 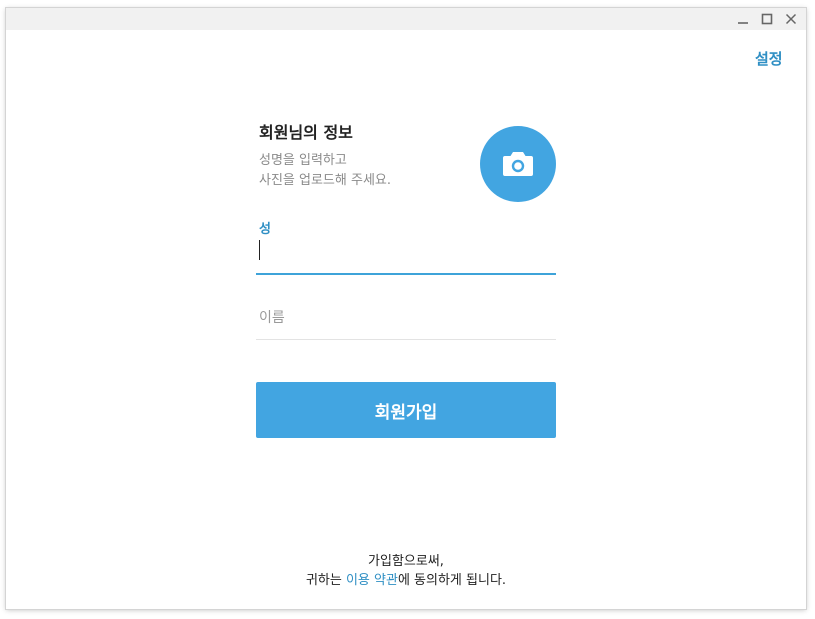 What do you see at coordinates (372, 580) in the screenshot?
I see `terms-of-use-link: 이용 약관` at bounding box center [372, 580].